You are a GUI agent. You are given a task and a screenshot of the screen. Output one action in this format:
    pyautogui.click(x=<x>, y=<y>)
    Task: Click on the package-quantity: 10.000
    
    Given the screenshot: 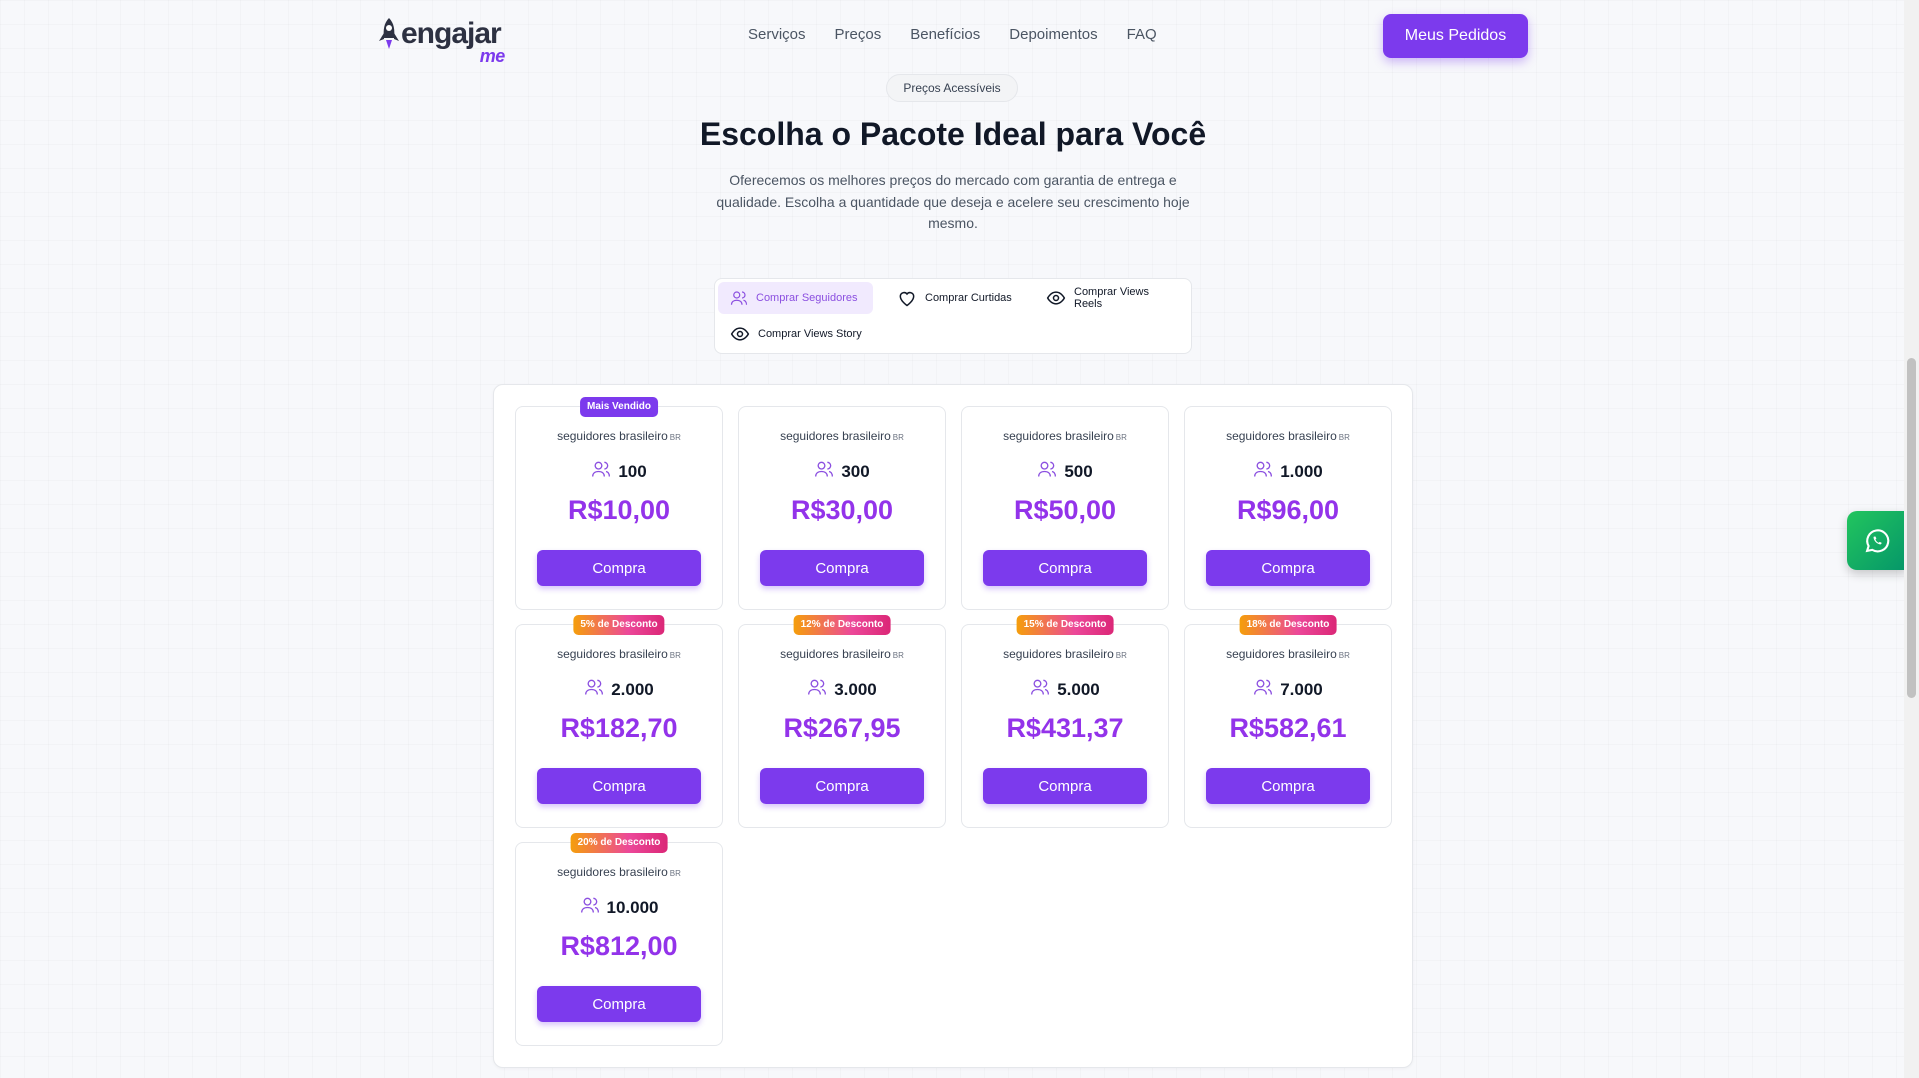 What is the action you would take?
    pyautogui.click(x=619, y=907)
    